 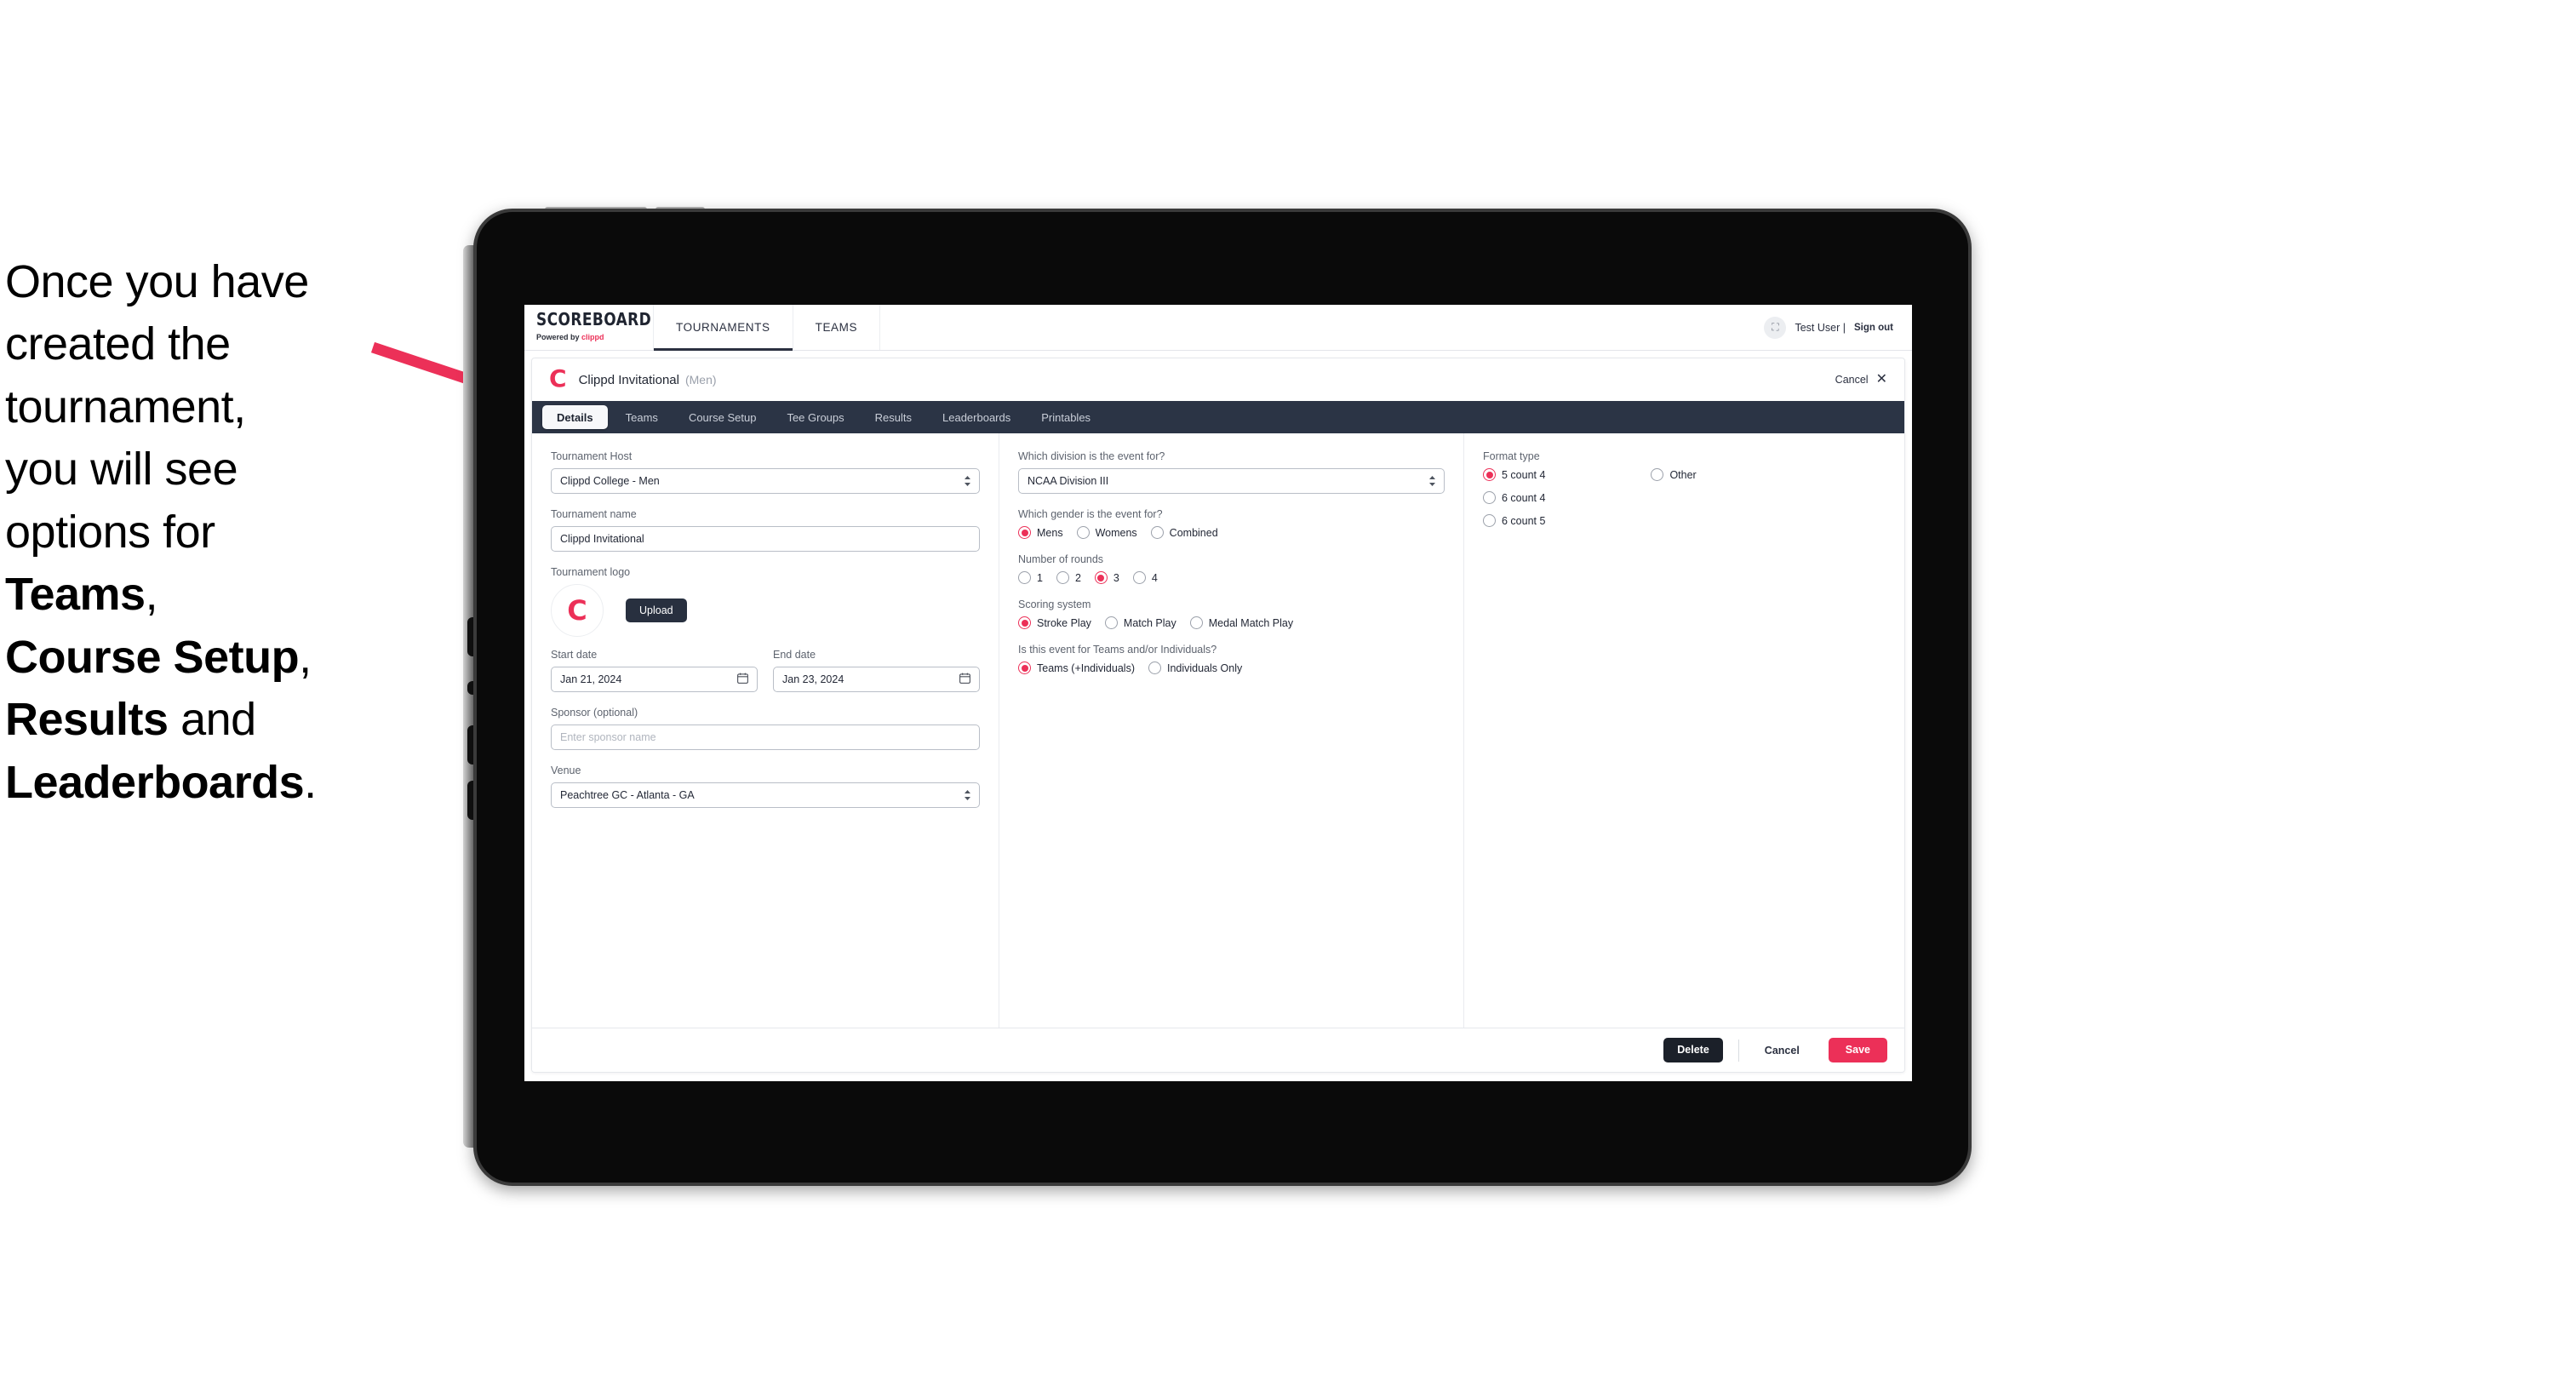 What do you see at coordinates (1066, 417) in the screenshot?
I see `tab-printables: Printables` at bounding box center [1066, 417].